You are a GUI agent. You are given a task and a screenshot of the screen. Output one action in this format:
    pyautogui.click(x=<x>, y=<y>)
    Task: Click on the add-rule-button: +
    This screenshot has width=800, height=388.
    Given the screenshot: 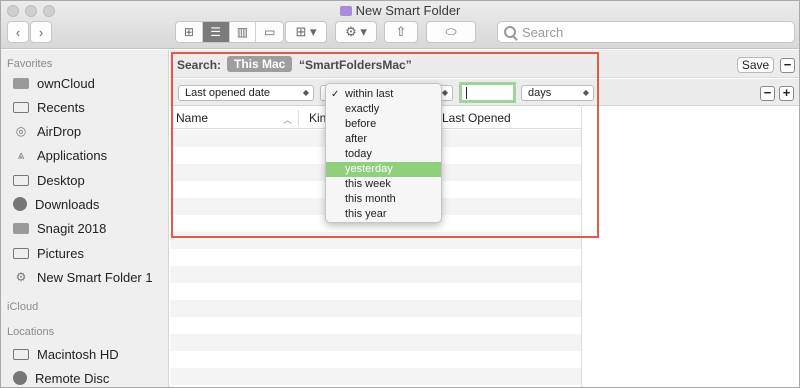 What is the action you would take?
    pyautogui.click(x=786, y=93)
    